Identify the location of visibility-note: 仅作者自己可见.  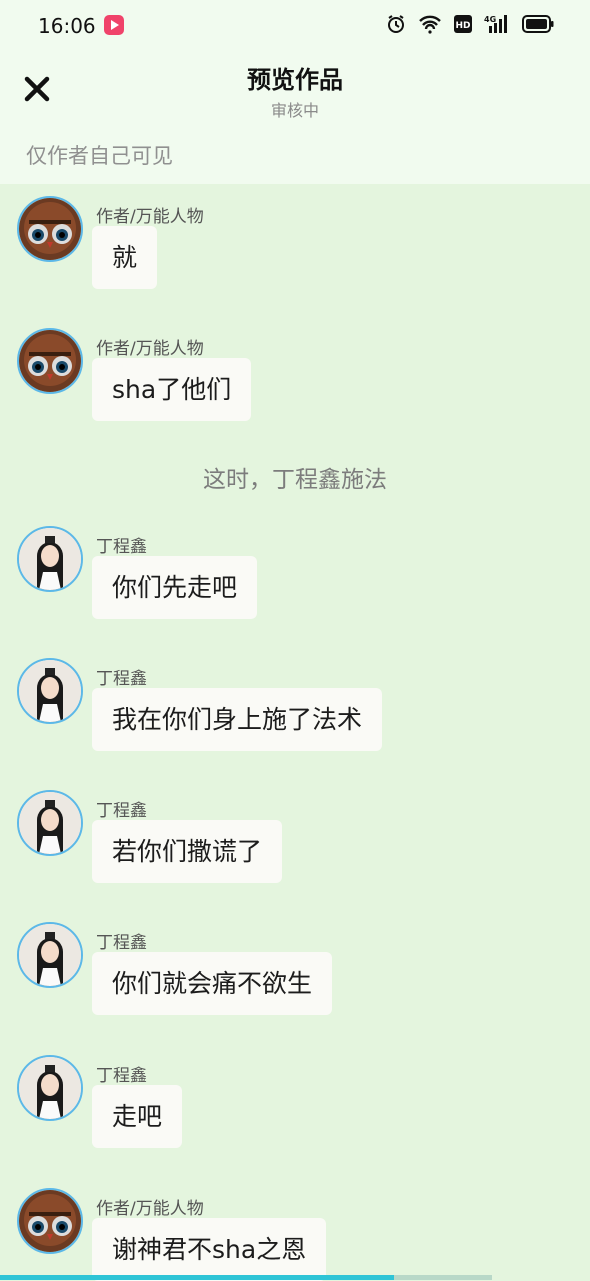
(99, 156).